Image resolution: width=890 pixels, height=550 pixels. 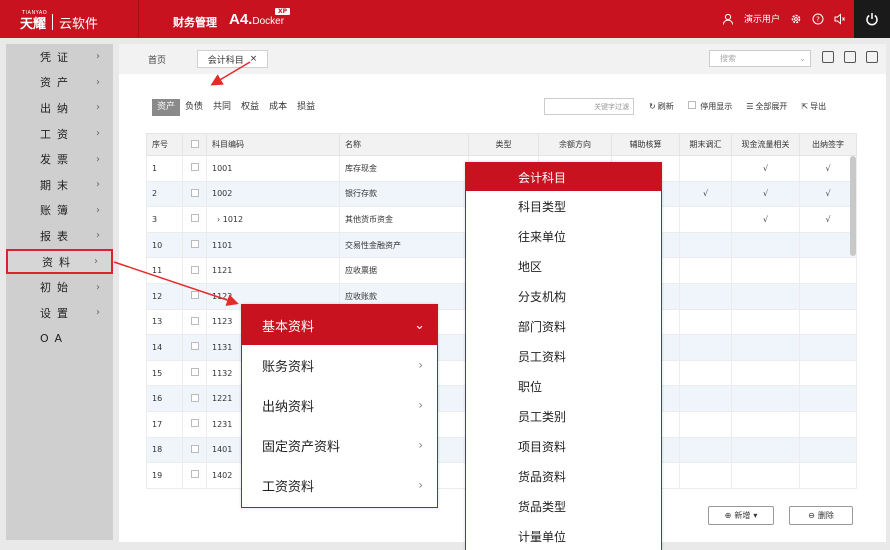 What do you see at coordinates (563, 356) in the screenshot?
I see `menu-item: 员工资料` at bounding box center [563, 356].